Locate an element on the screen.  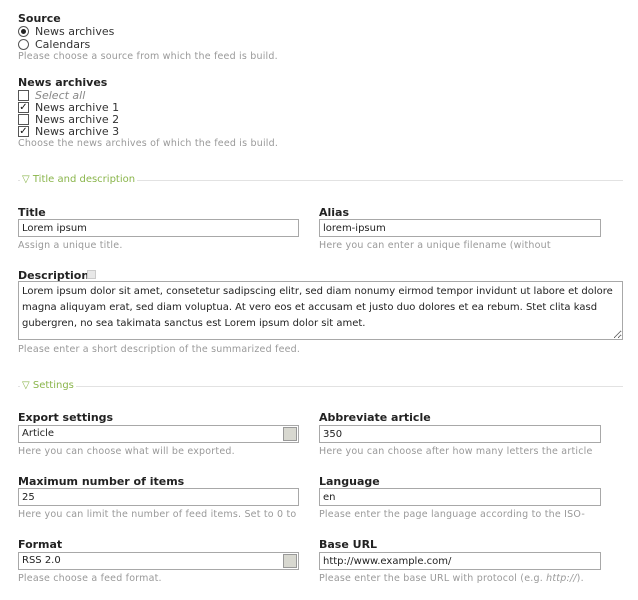
rte-toggle-icon is located at coordinates (91, 274).